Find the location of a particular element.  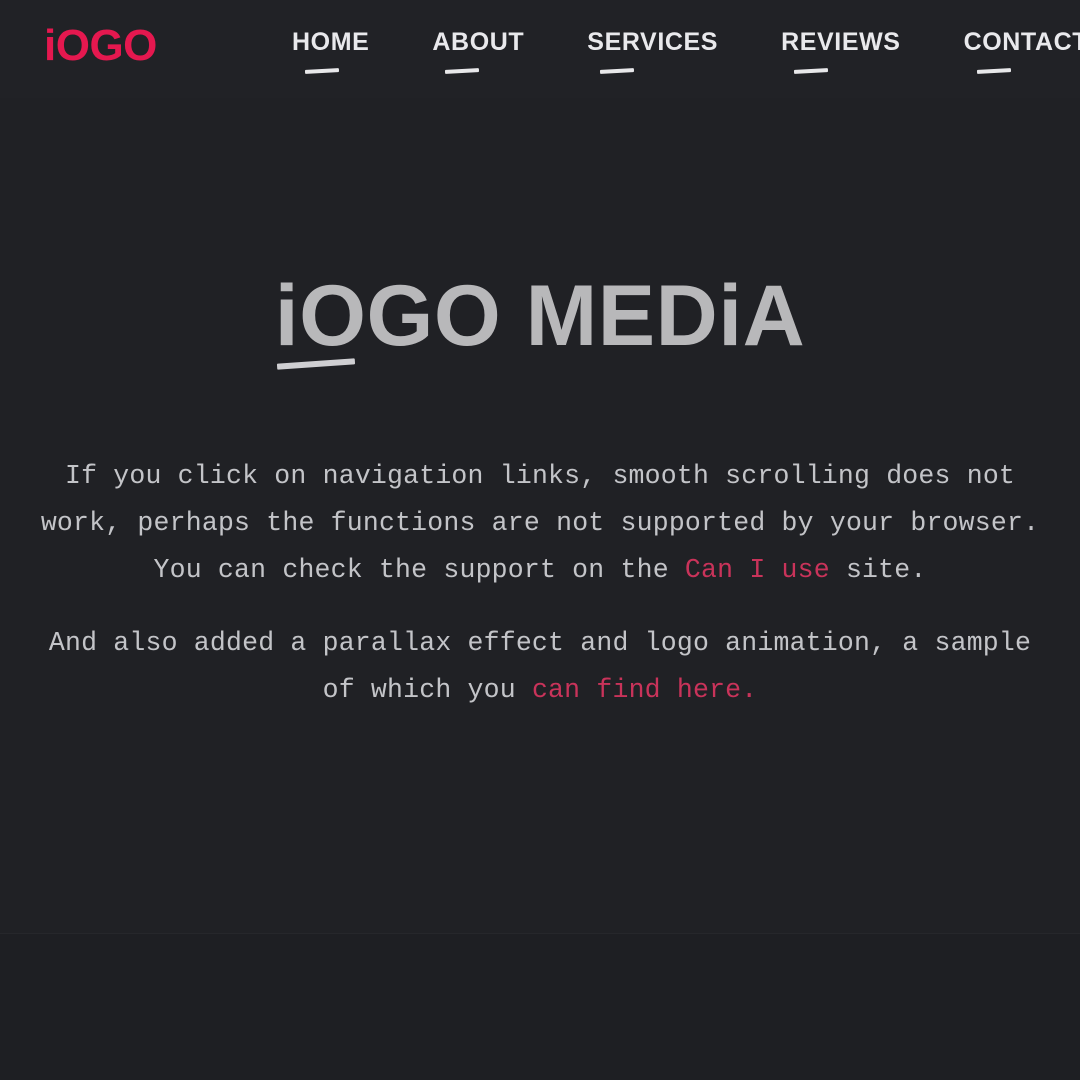

page-title-text: iOGO MEDiA is located at coordinates (540, 316).